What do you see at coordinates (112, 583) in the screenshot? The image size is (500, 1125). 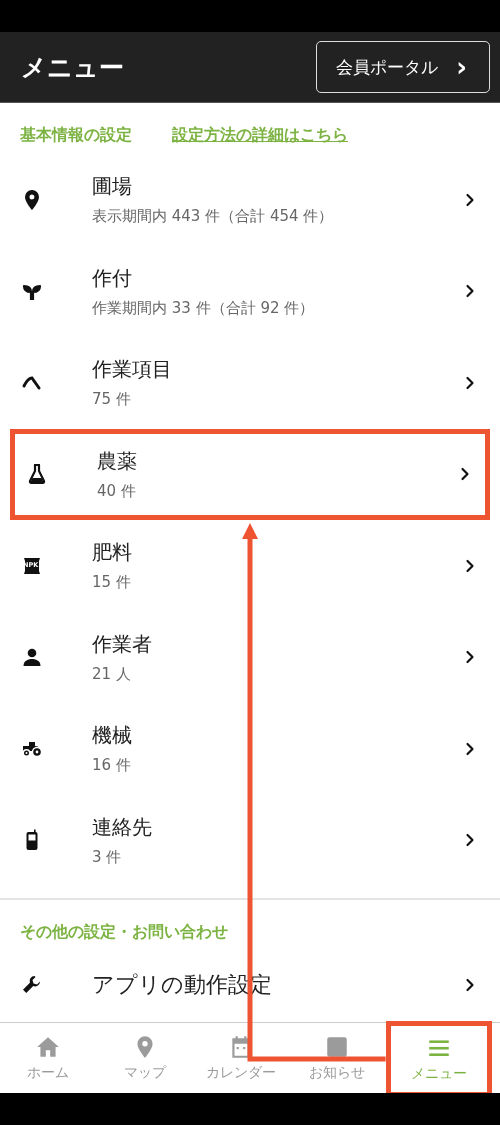 I see `item-count: 15 件` at bounding box center [112, 583].